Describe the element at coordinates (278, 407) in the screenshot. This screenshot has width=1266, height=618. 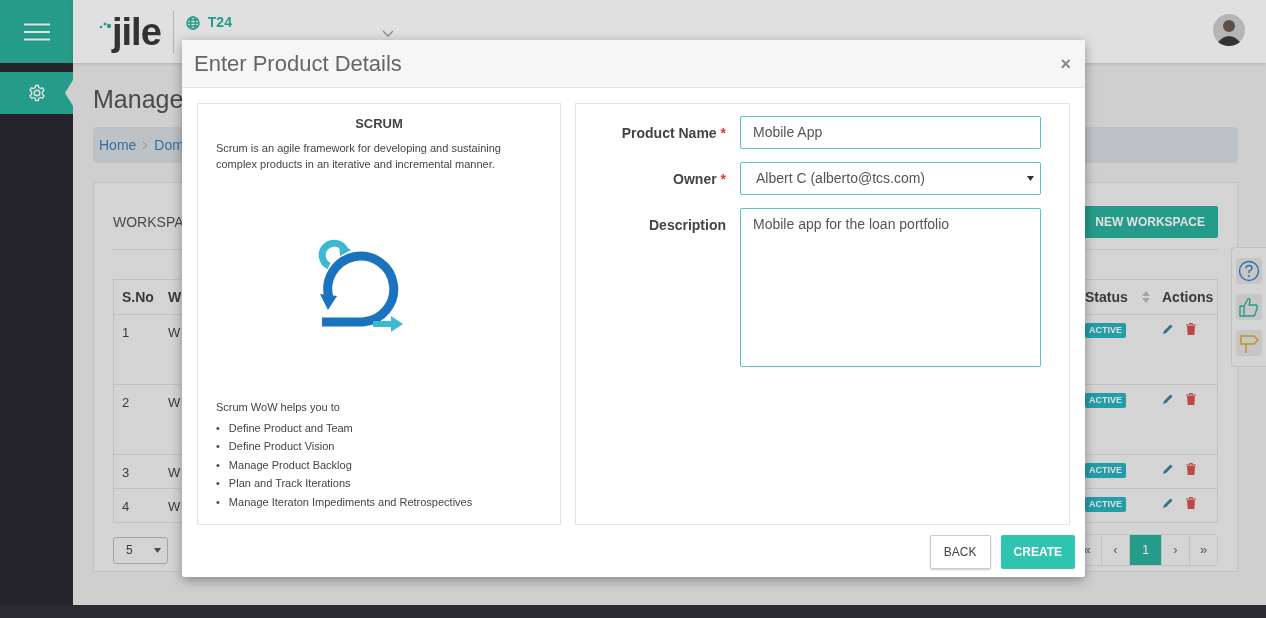
I see `helps-intro: Scrum WoW helps you to` at that location.